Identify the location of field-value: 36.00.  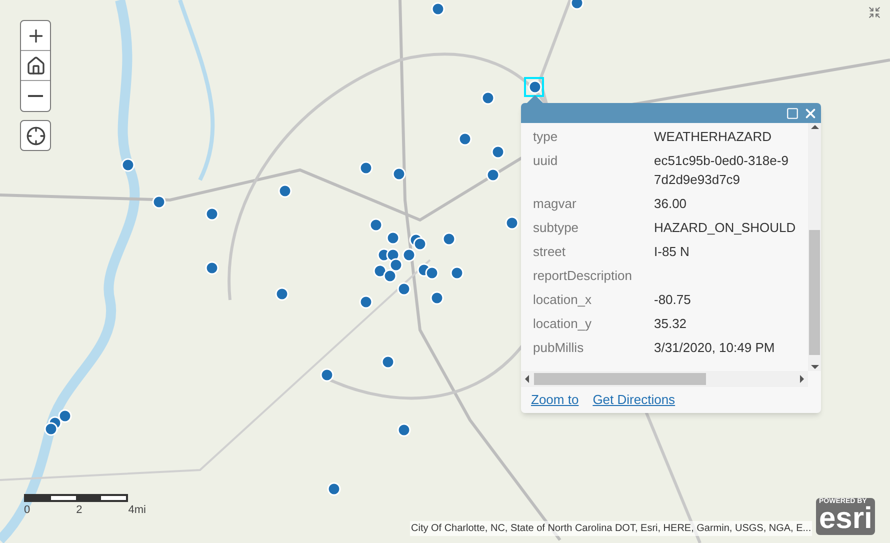
(670, 204).